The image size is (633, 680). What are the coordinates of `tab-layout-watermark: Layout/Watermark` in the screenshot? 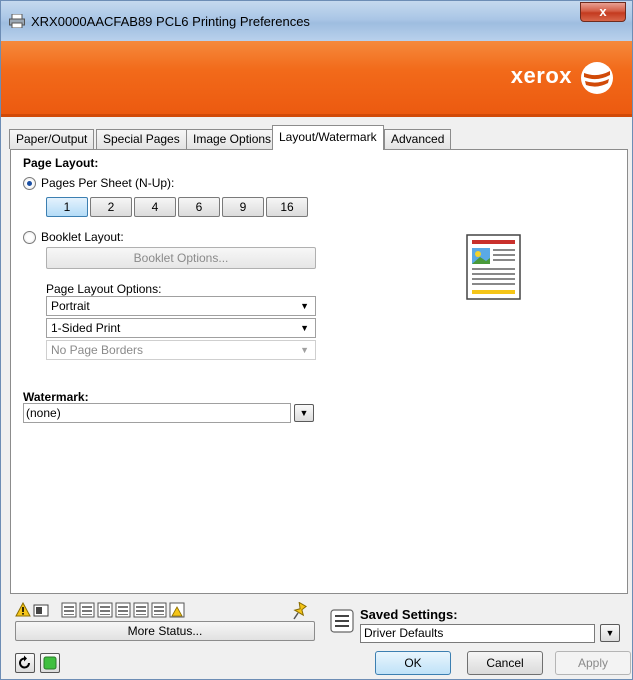 It's located at (328, 137).